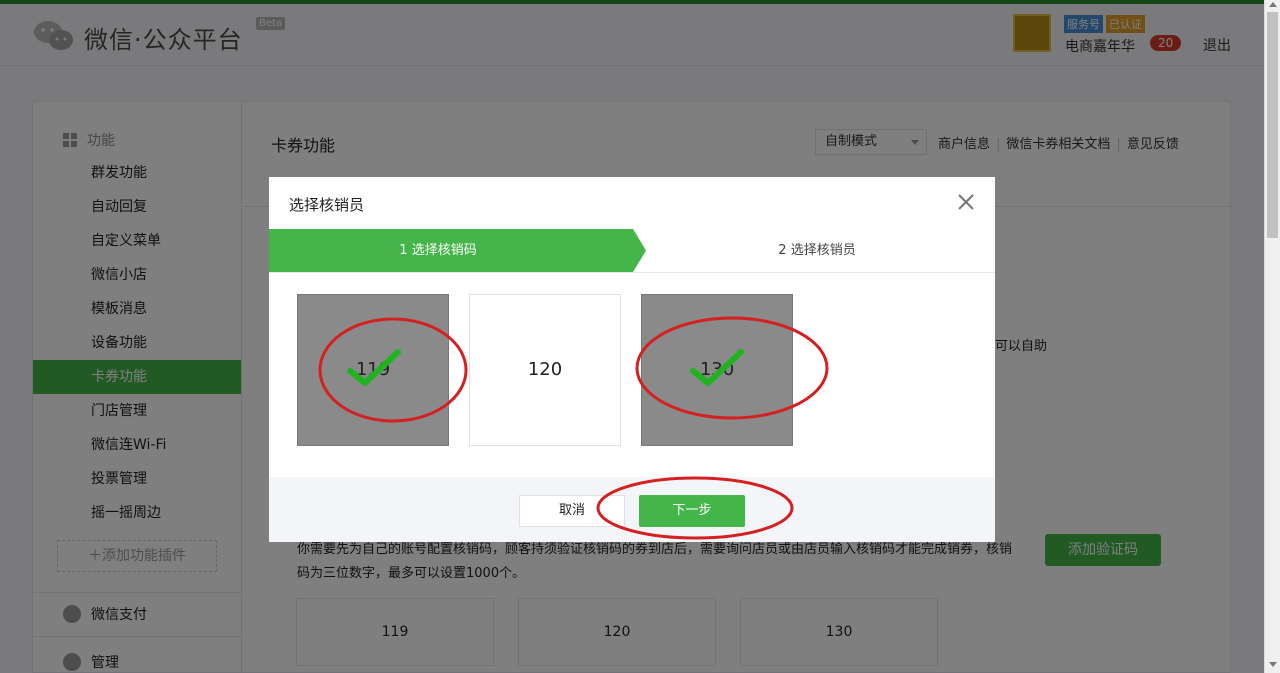 This screenshot has height=673, width=1280. I want to click on step-indicator: 1 选择核销码 2 选择核销员, so click(632, 251).